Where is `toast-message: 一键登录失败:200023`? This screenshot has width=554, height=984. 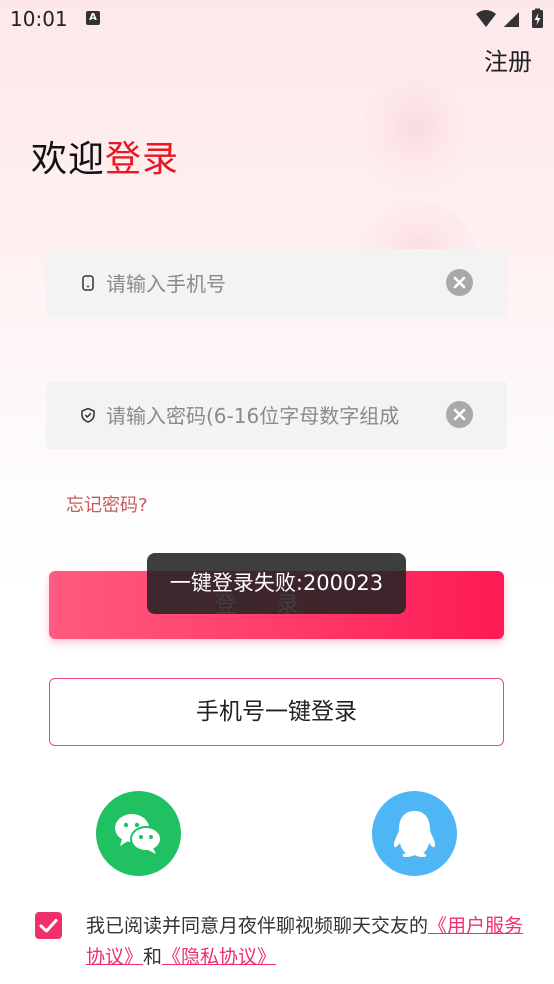
toast-message: 一键登录失败:200023 is located at coordinates (276, 583).